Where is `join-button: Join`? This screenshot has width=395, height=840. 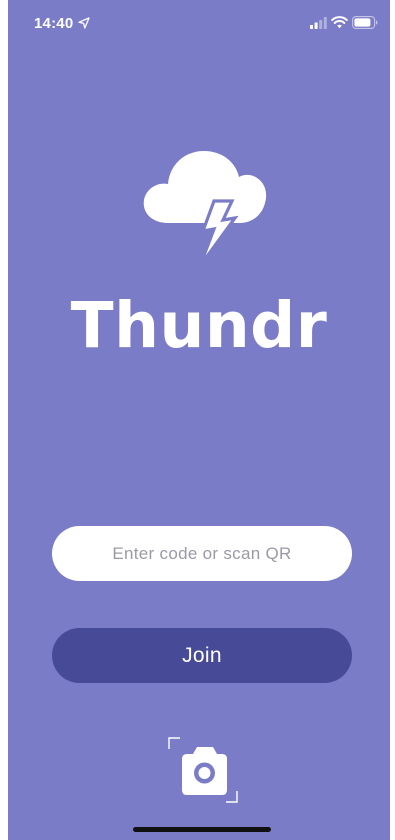
join-button: Join is located at coordinates (202, 655).